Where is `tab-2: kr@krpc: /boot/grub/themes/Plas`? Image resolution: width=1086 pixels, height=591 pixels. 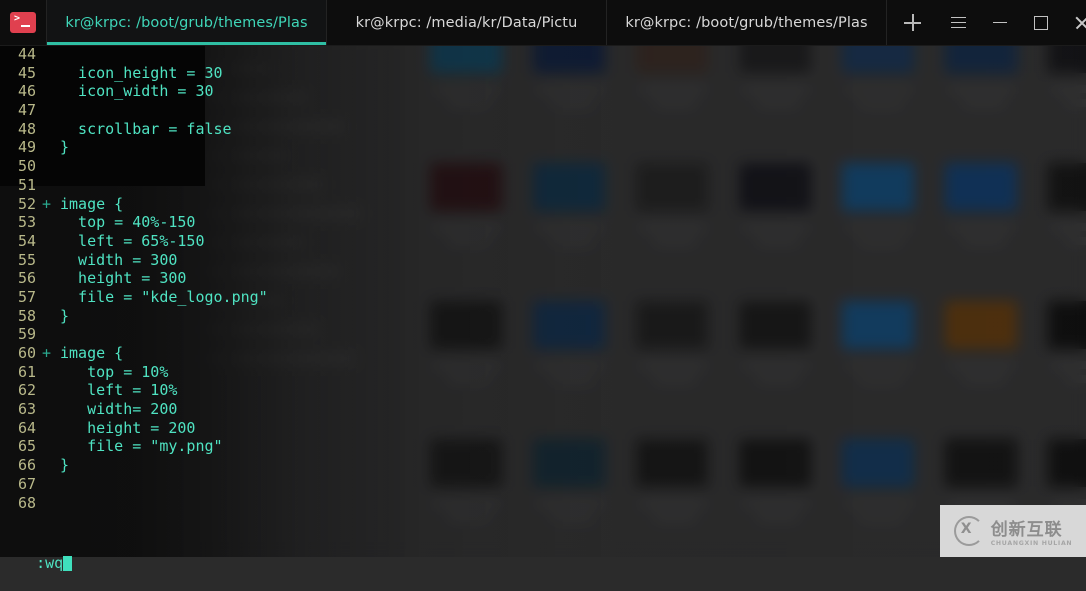
tab-2: kr@krpc: /boot/grub/themes/Plas is located at coordinates (746, 22).